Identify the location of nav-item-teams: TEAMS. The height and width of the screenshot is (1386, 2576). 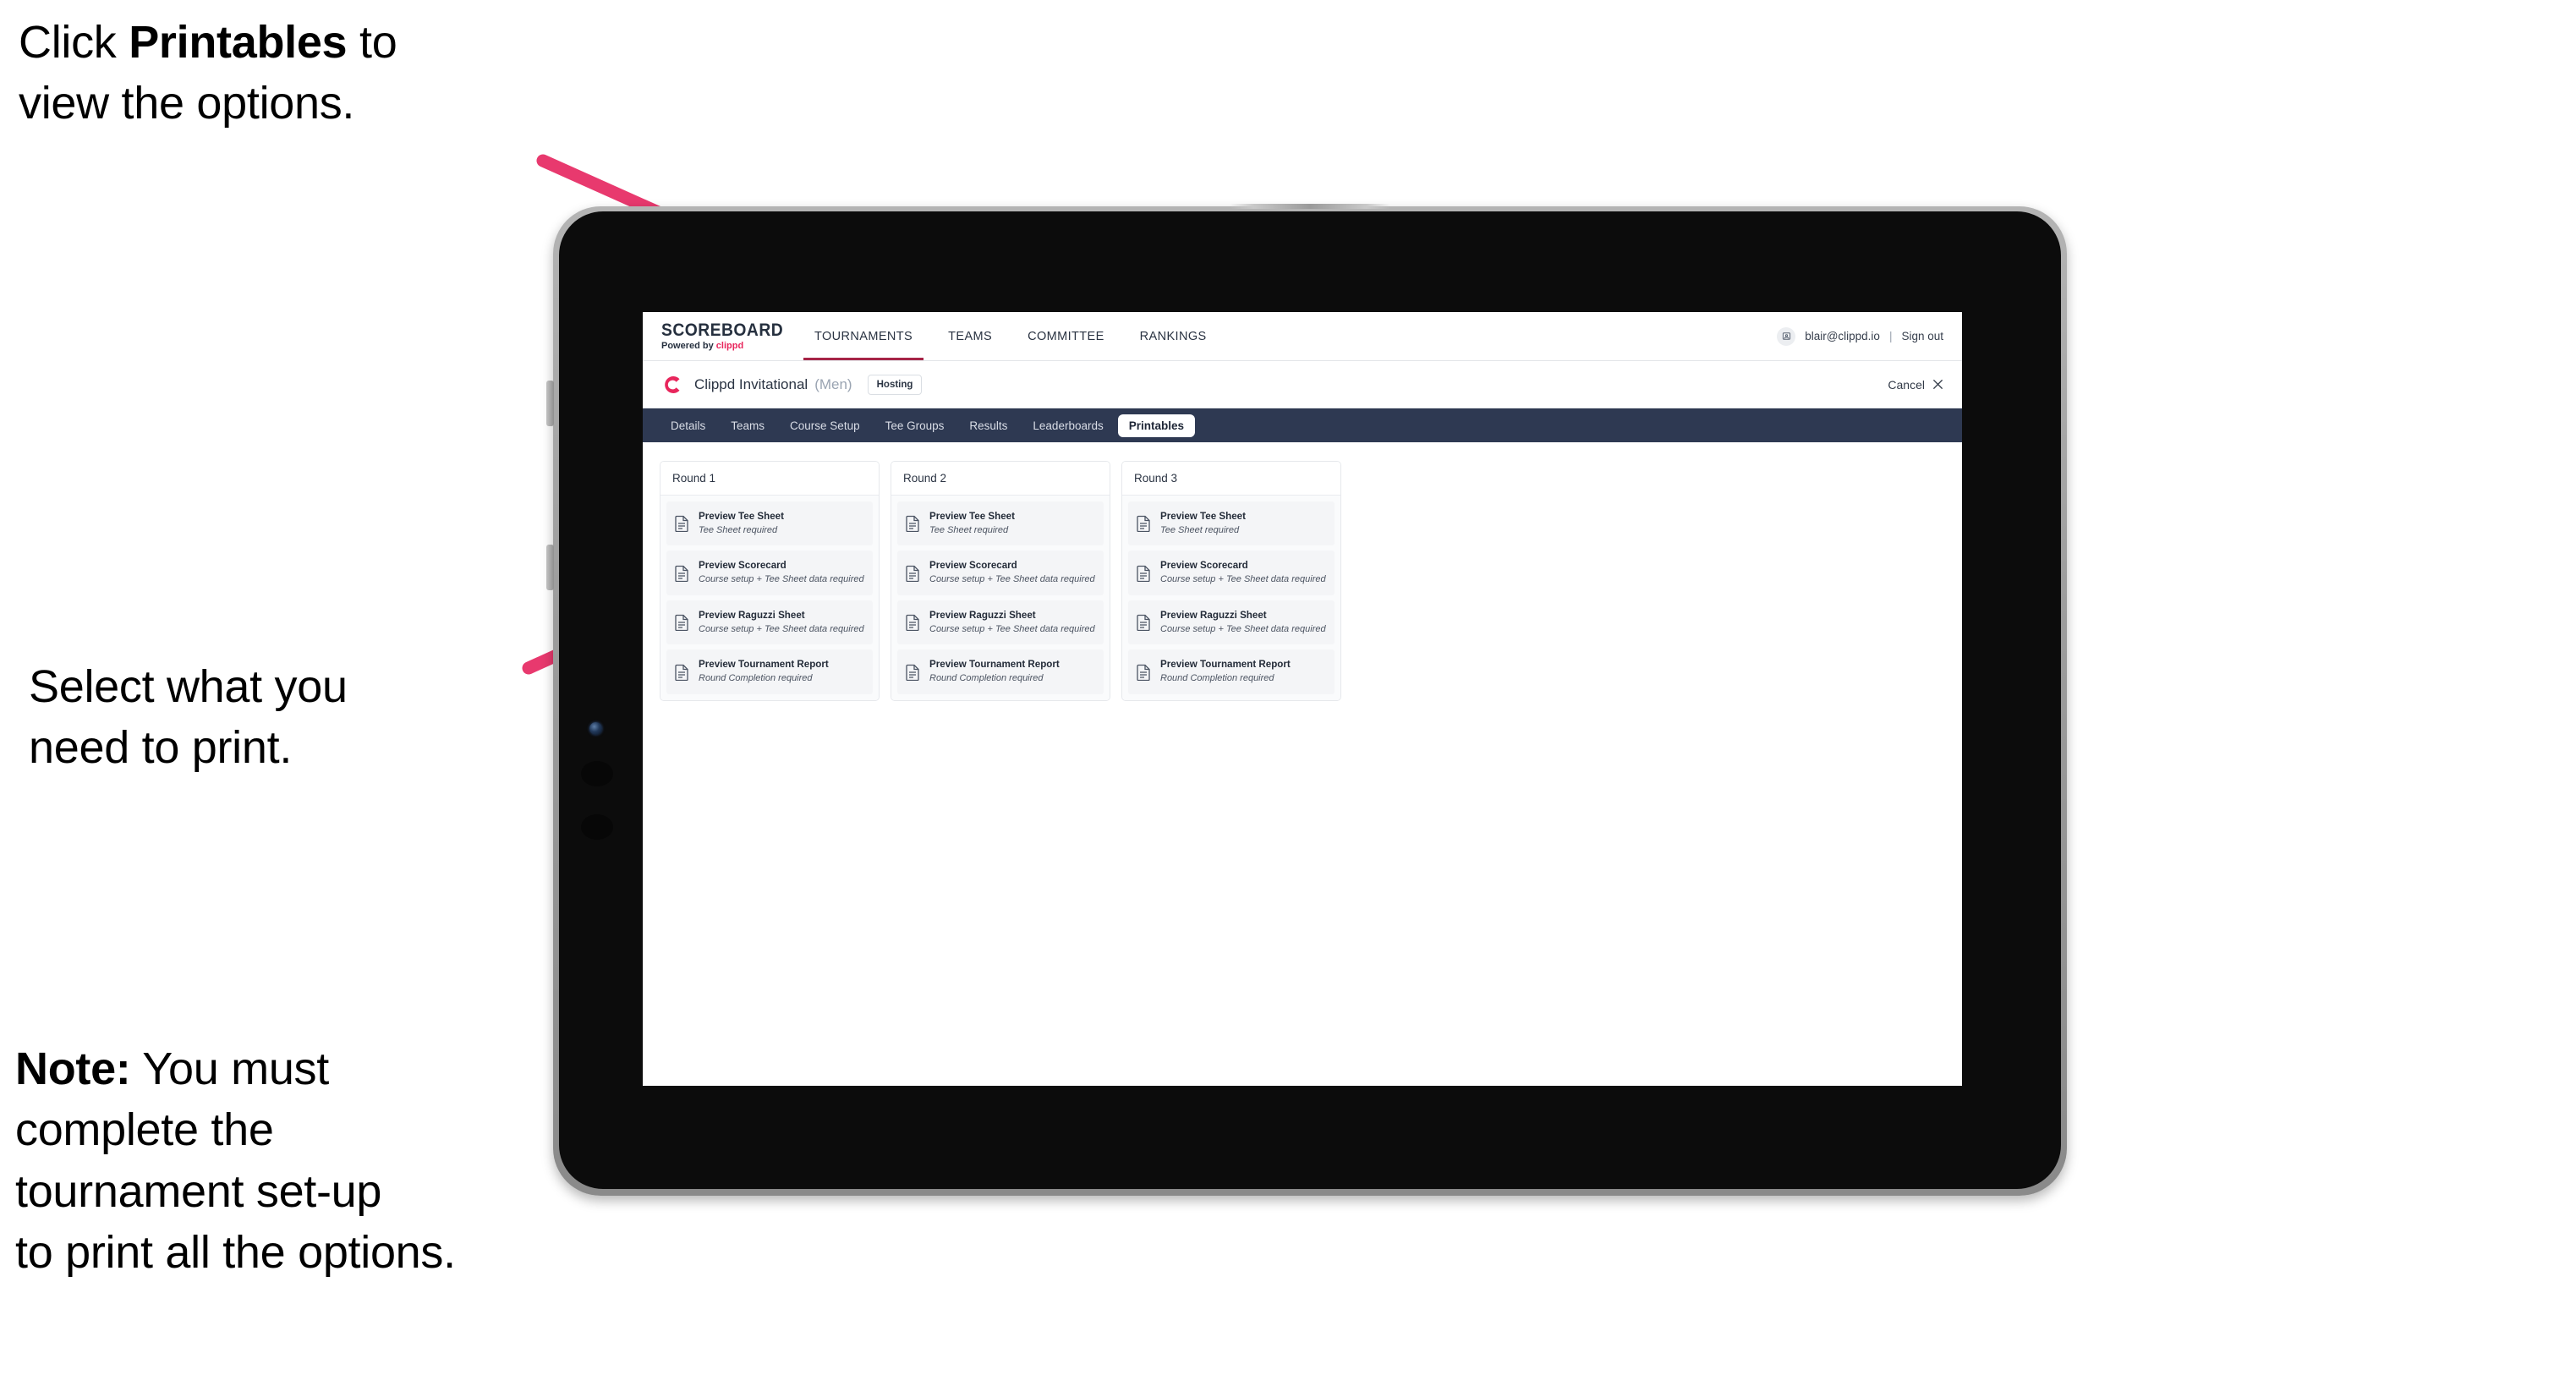
(970, 336).